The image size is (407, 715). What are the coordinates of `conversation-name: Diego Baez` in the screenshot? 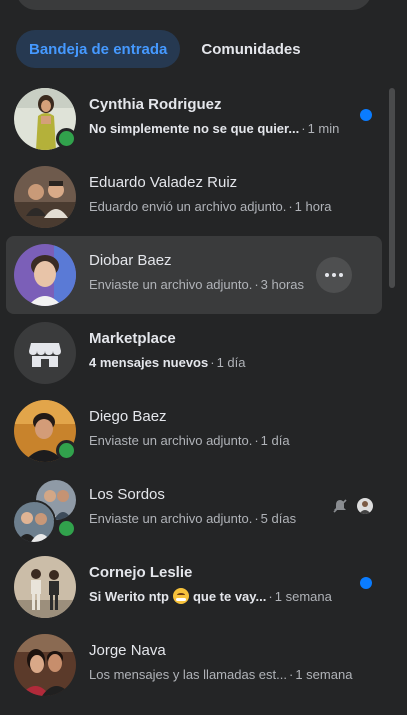 It's located at (128, 416).